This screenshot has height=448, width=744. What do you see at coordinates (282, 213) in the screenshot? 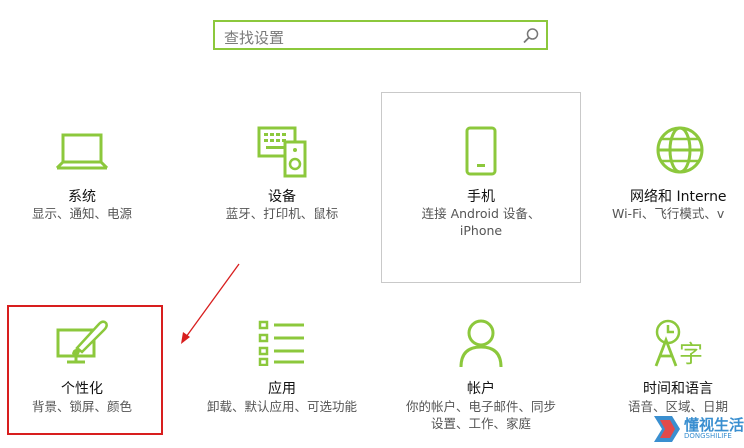
I see `tile-desc: 蓝牙、打印机、鼠标` at bounding box center [282, 213].